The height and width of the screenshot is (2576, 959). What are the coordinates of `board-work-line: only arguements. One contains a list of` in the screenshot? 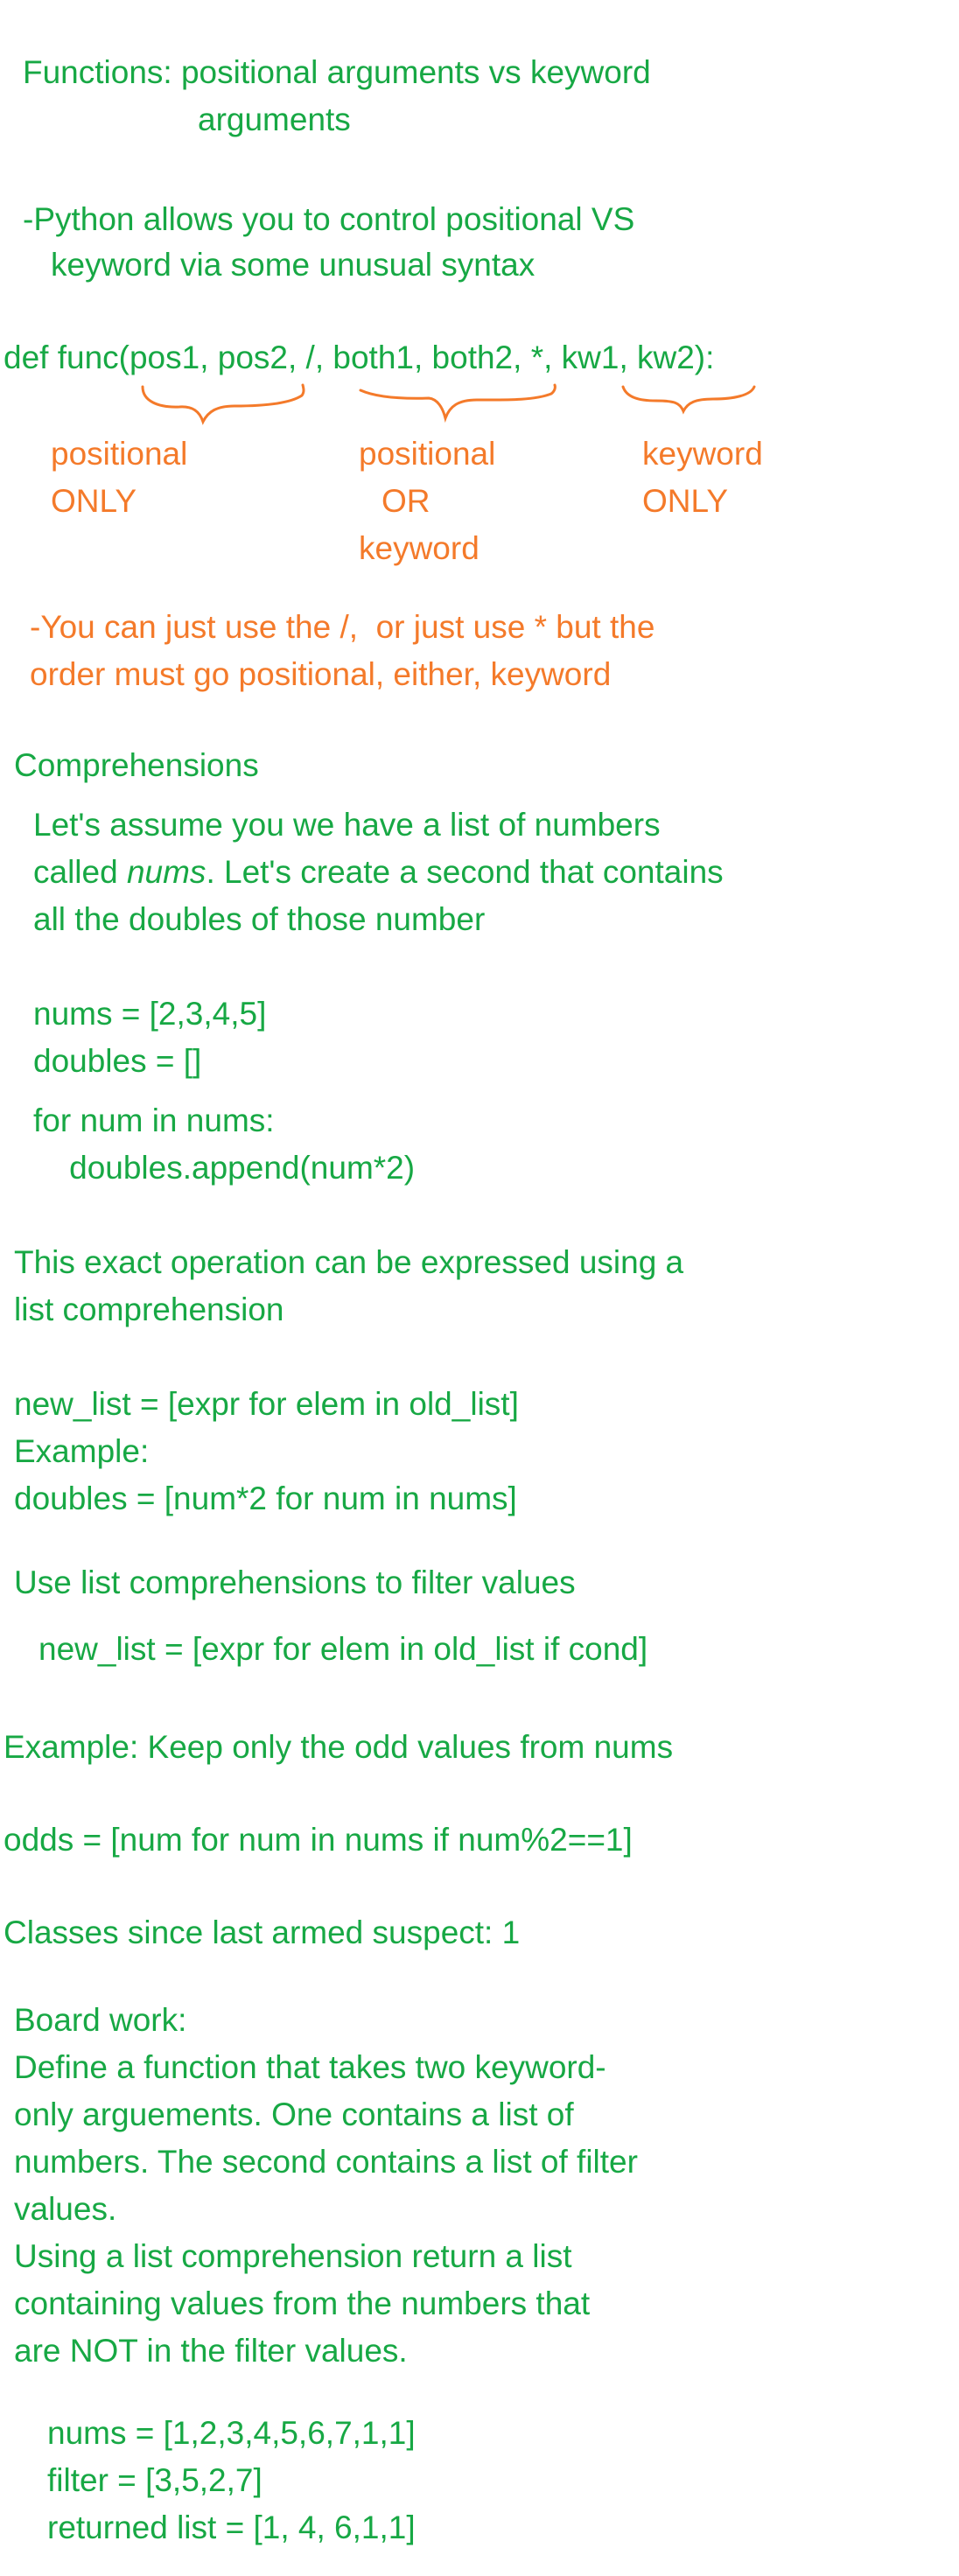 It's located at (294, 2114).